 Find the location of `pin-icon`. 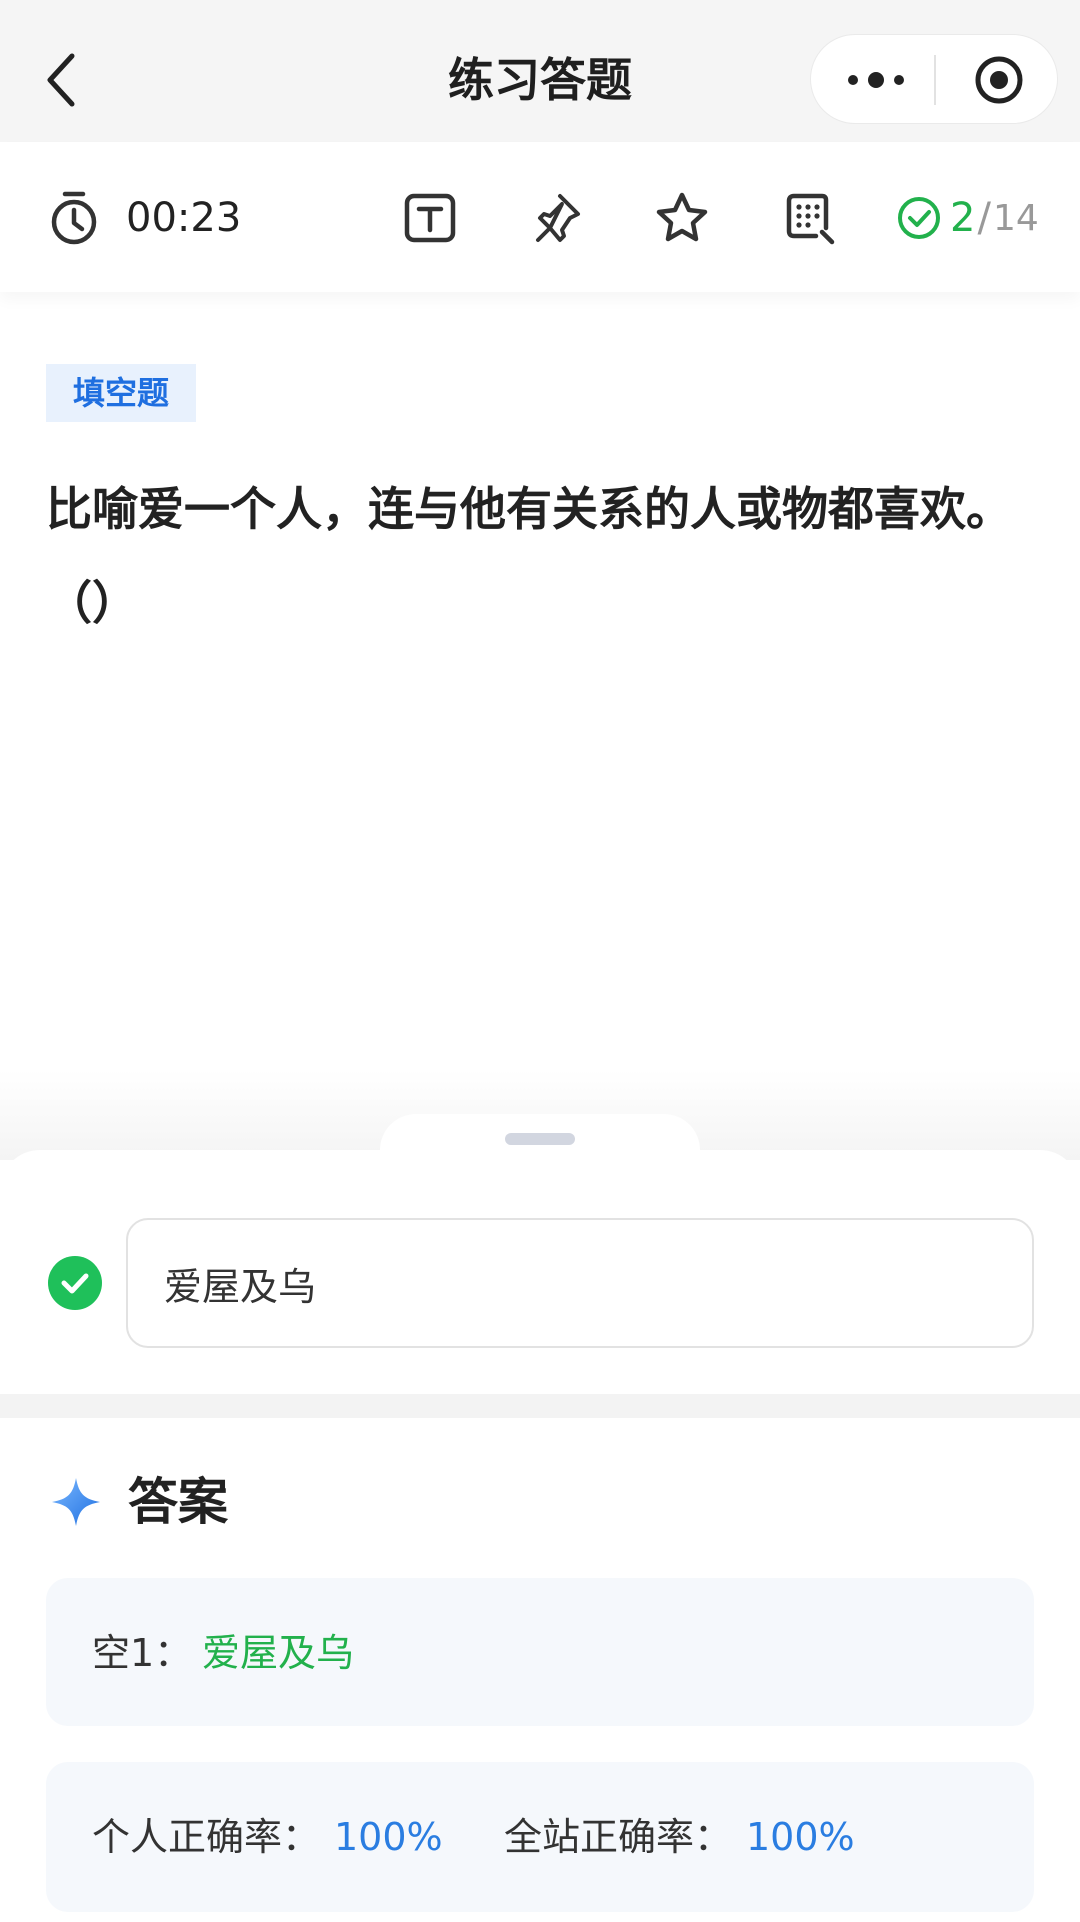

pin-icon is located at coordinates (558, 218).